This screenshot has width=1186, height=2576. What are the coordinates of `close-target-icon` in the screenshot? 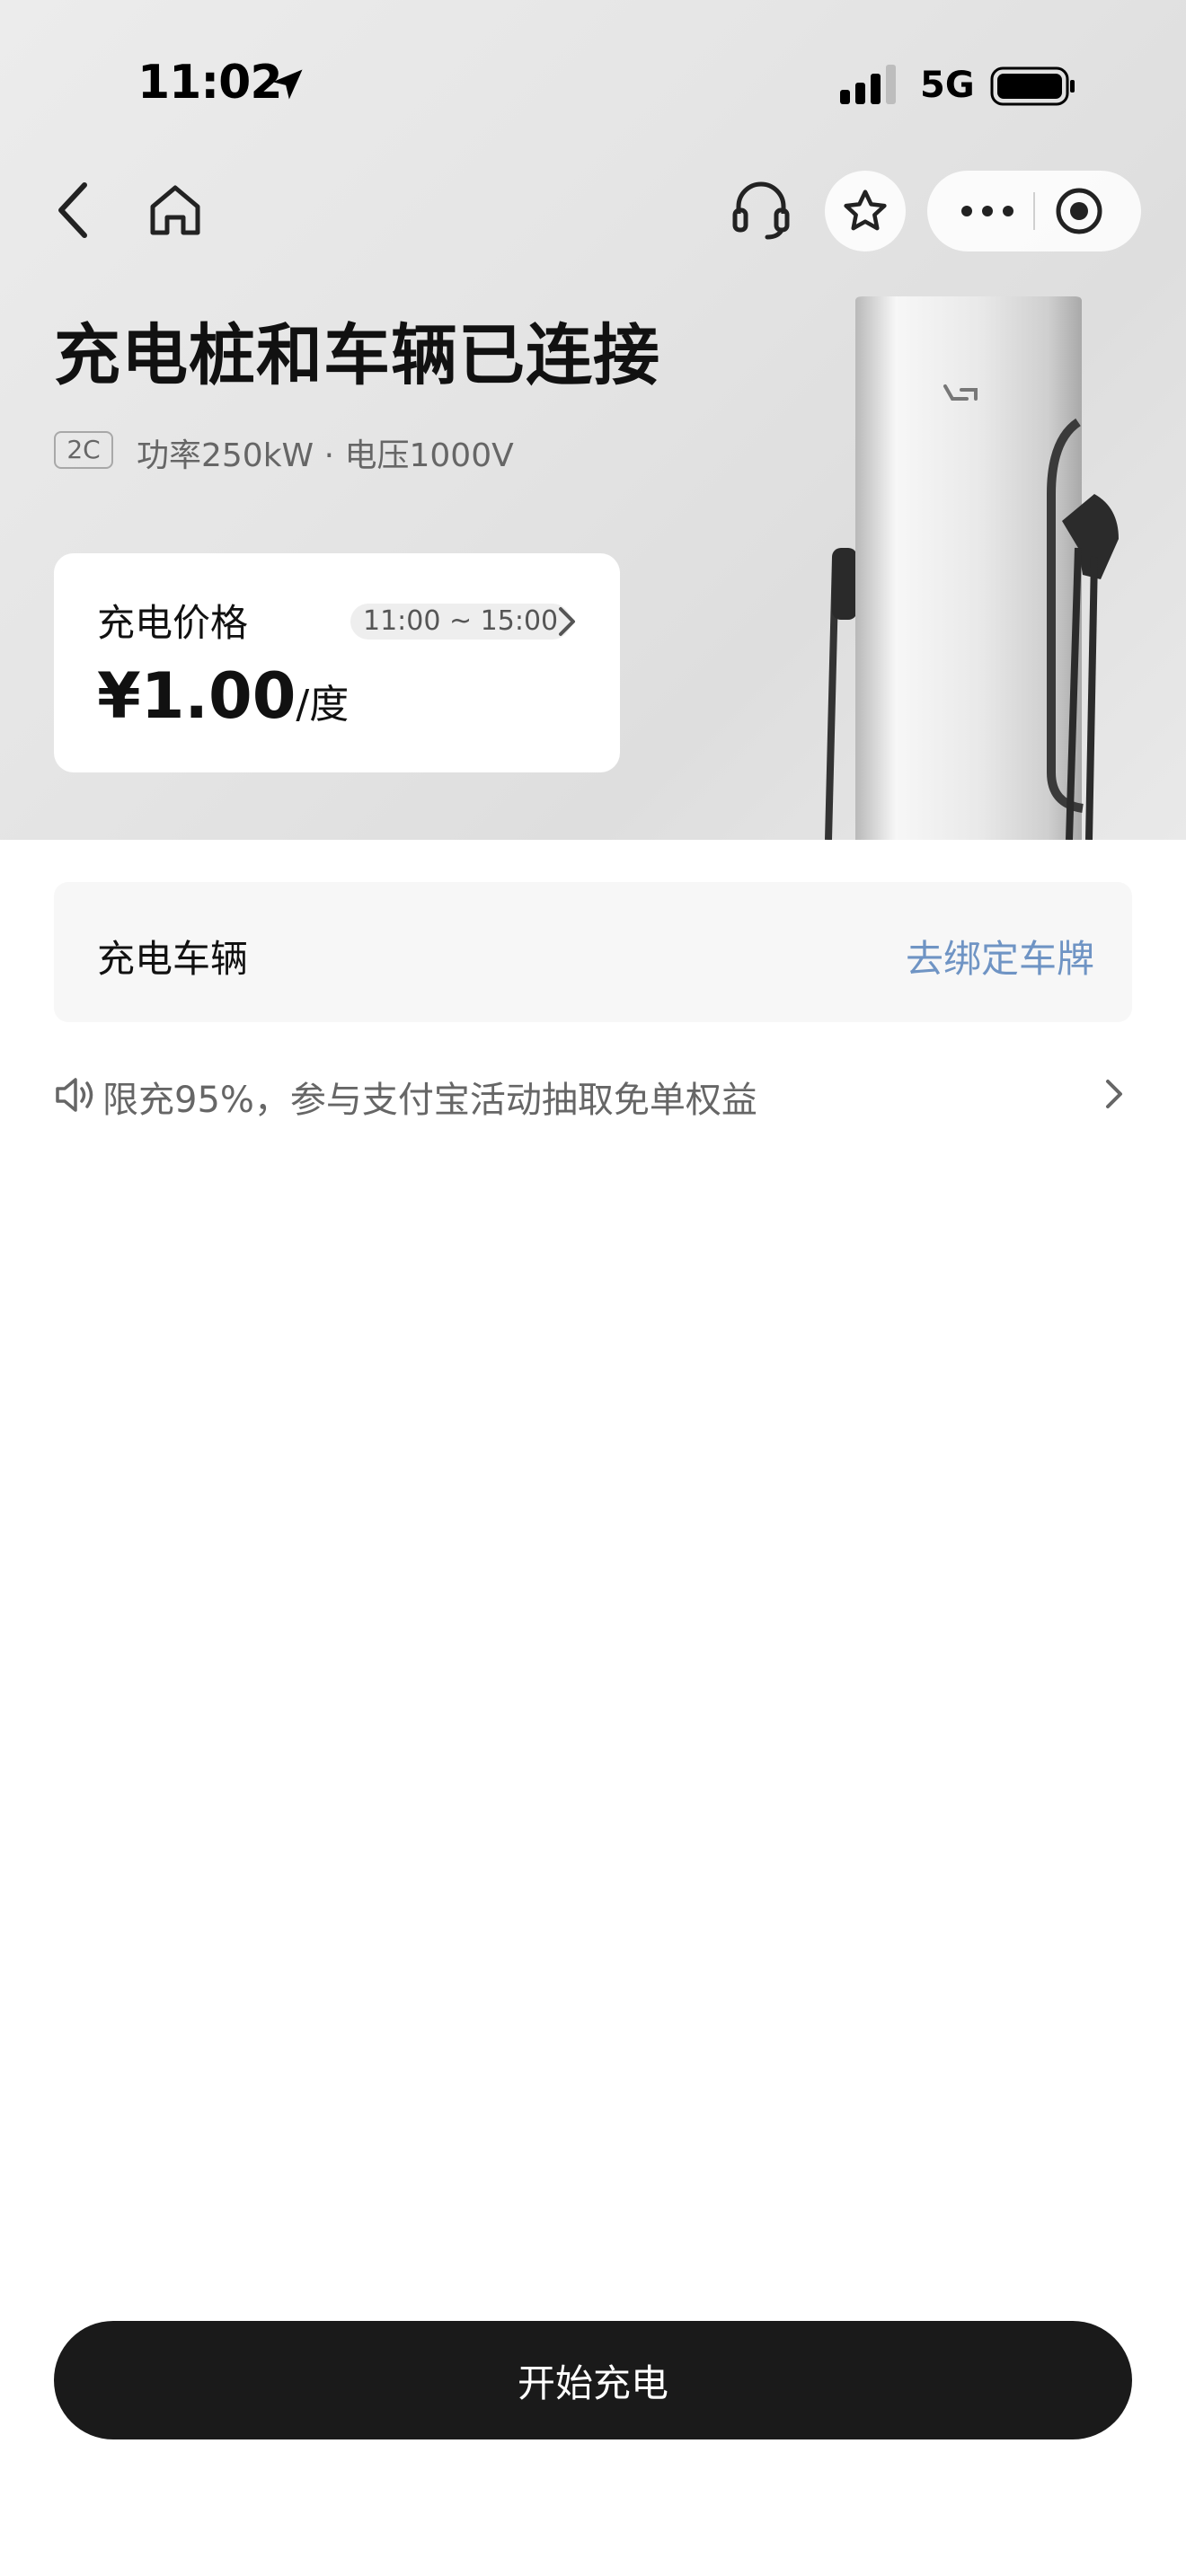 It's located at (1079, 211).